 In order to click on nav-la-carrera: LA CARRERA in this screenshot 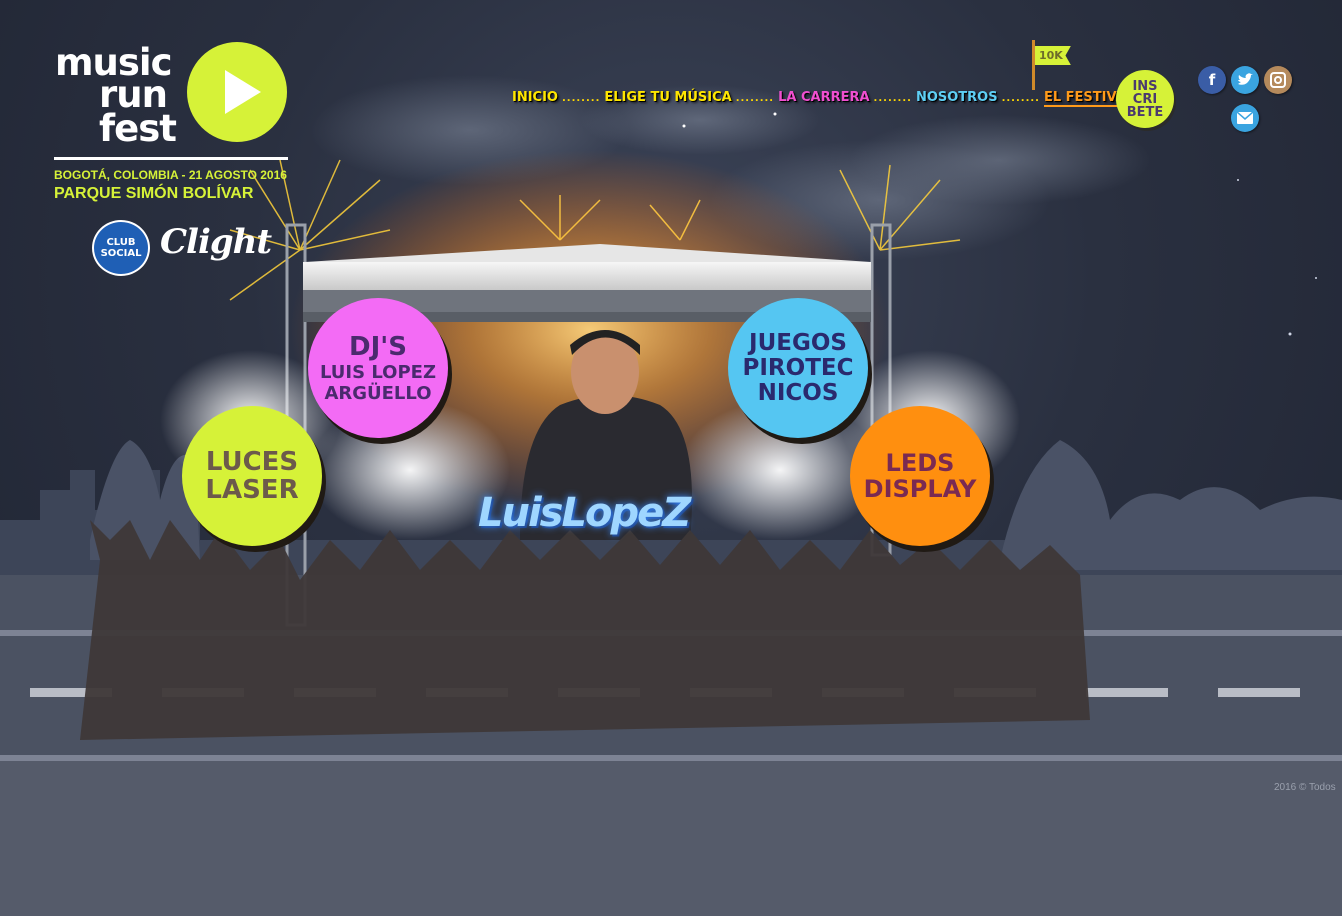, I will do `click(823, 97)`.